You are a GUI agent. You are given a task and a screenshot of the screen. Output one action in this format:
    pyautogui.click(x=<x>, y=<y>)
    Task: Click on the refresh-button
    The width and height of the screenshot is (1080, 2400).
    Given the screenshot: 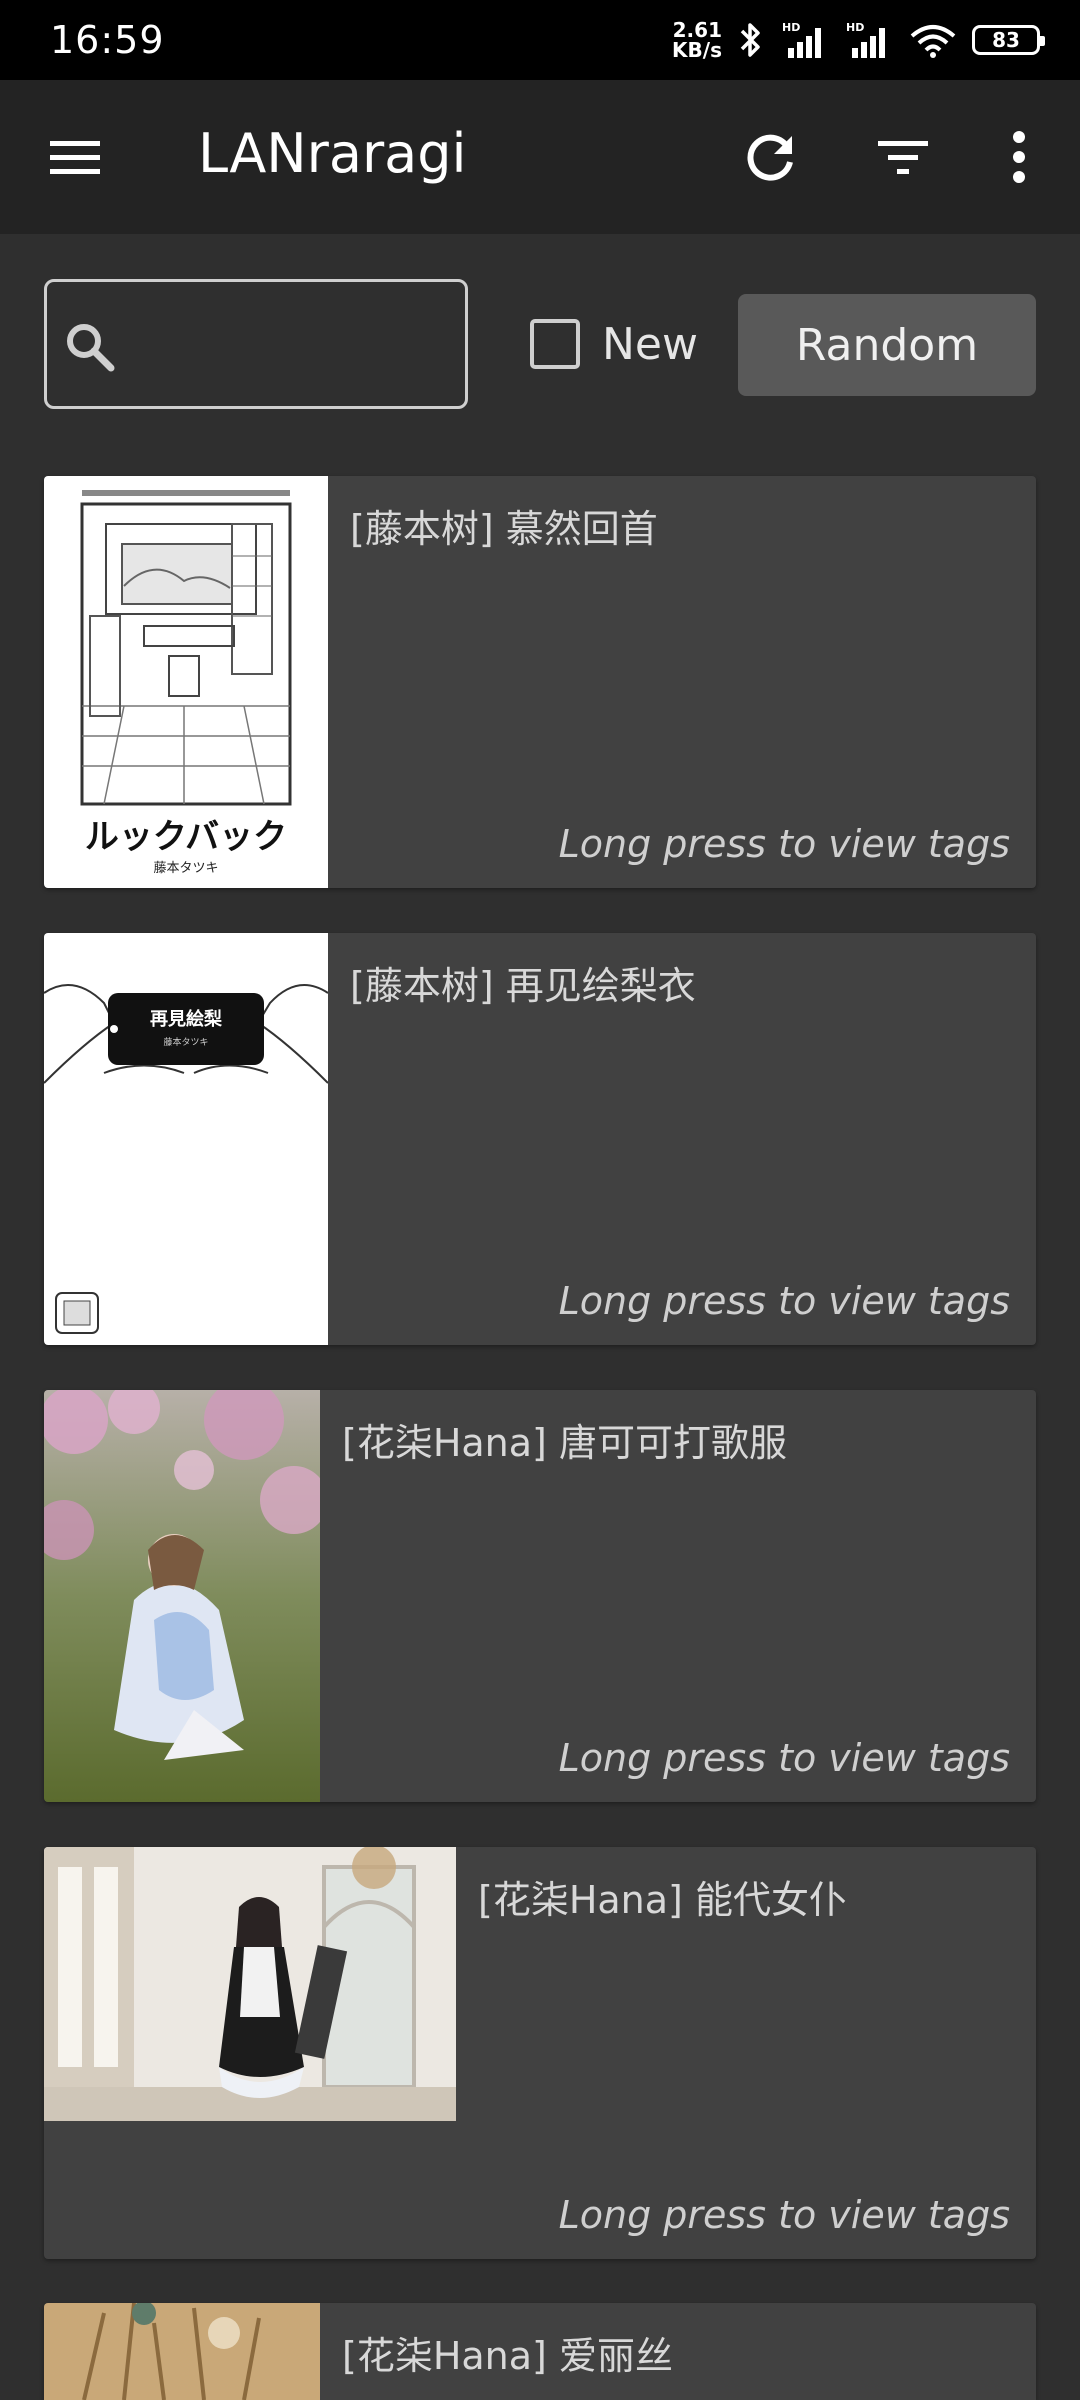 What is the action you would take?
    pyautogui.click(x=771, y=157)
    